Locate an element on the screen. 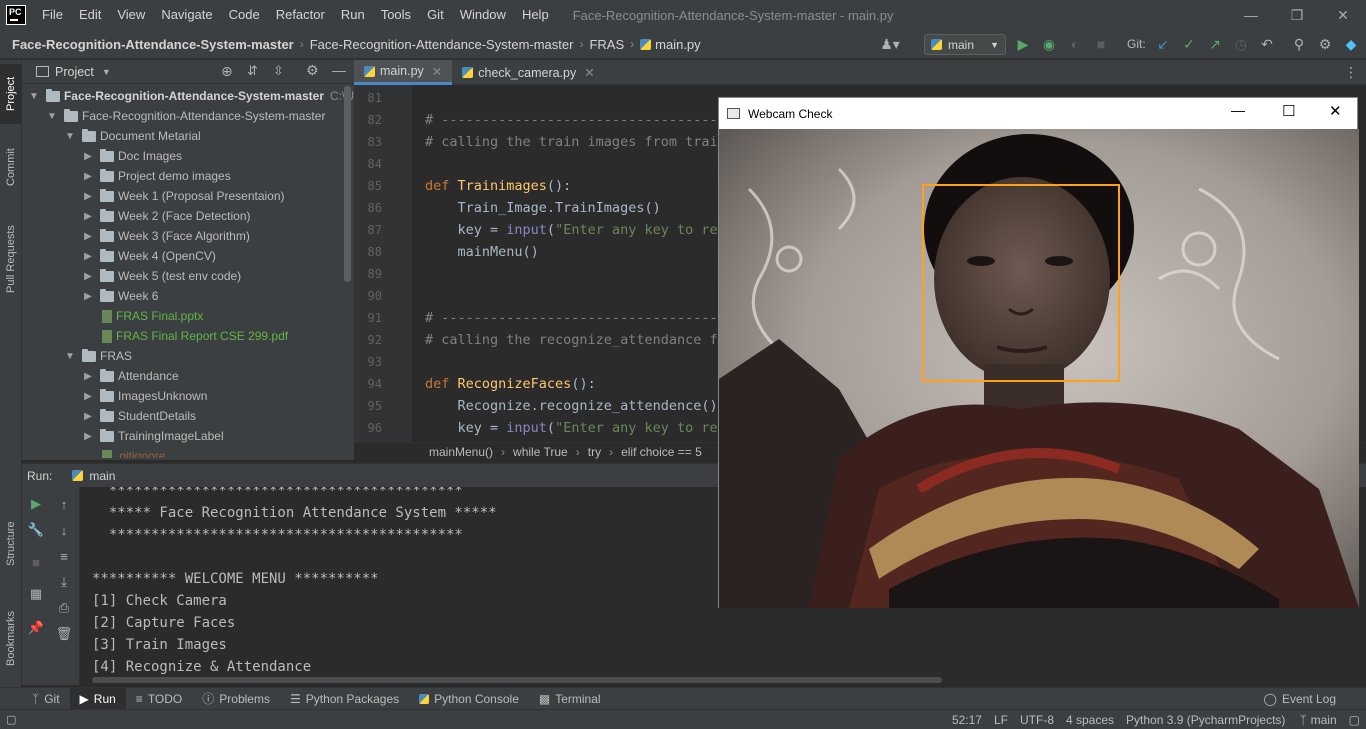 This screenshot has height=729, width=1366. print-icon: ⎙ is located at coordinates (64, 608).